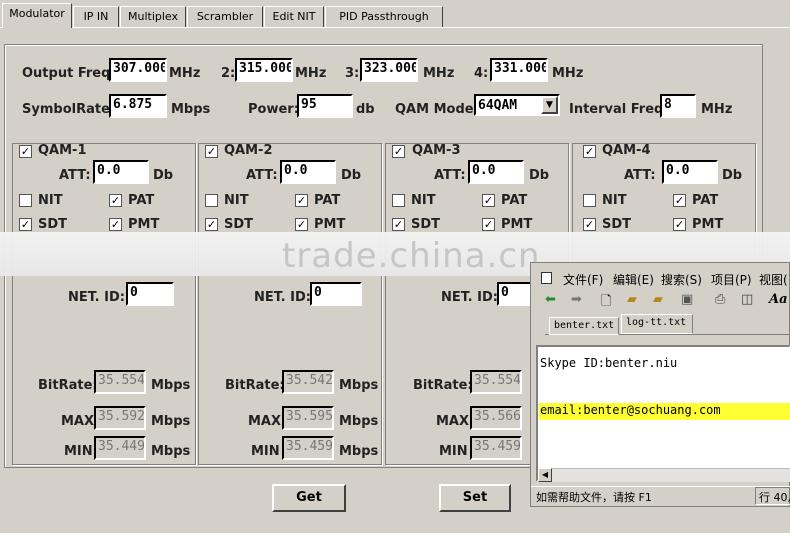  I want to click on qam1-nit-checkbox, so click(25, 200).